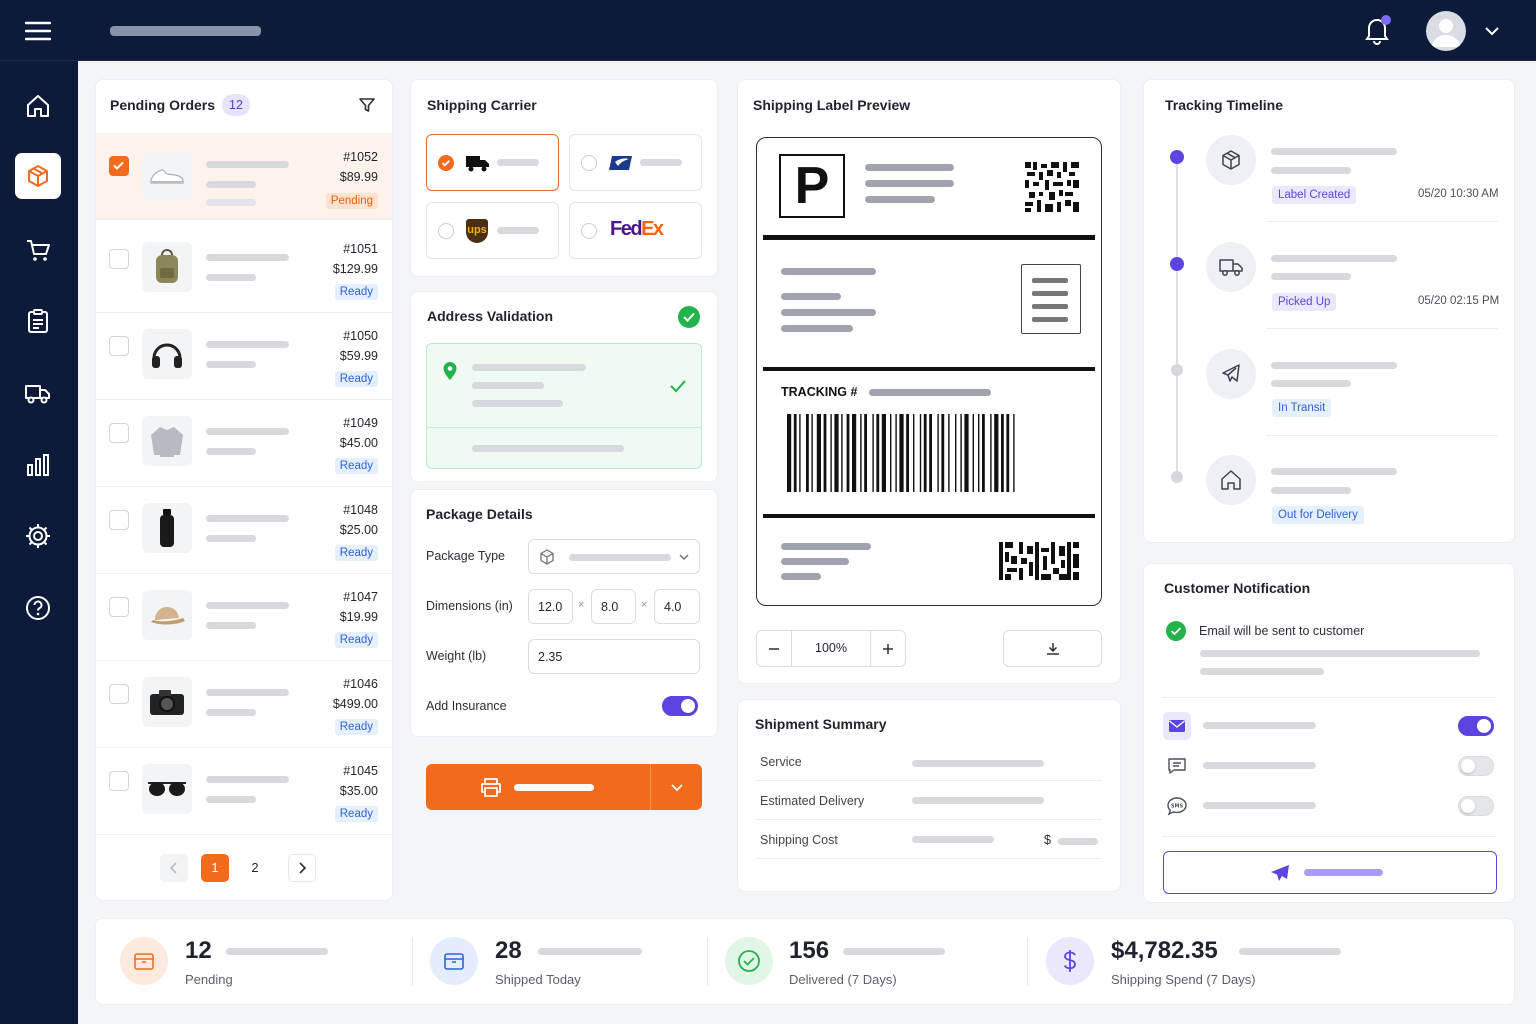 This screenshot has width=1536, height=1024. Describe the element at coordinates (613, 606) in the screenshot. I see `width-input: 8.0` at that location.